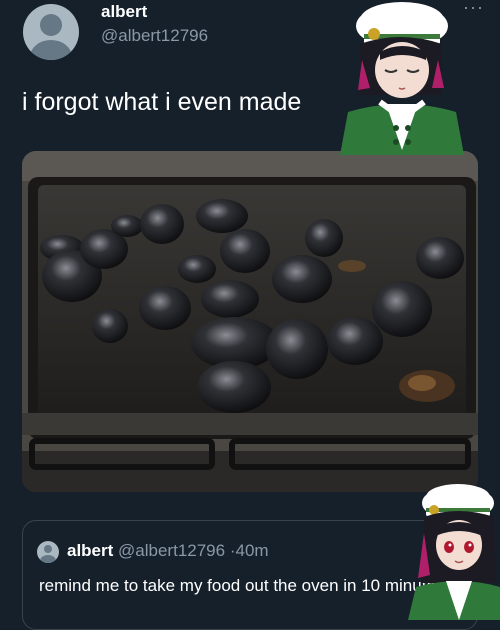  What do you see at coordinates (154, 36) in the screenshot?
I see `user-handle: @albert12796` at bounding box center [154, 36].